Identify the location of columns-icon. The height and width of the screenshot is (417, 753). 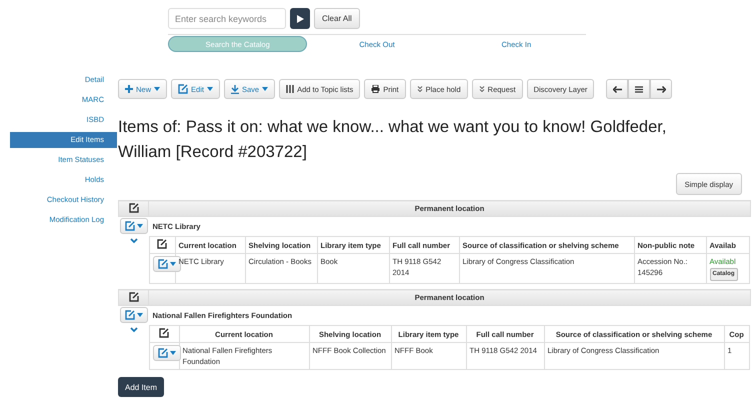
(290, 89).